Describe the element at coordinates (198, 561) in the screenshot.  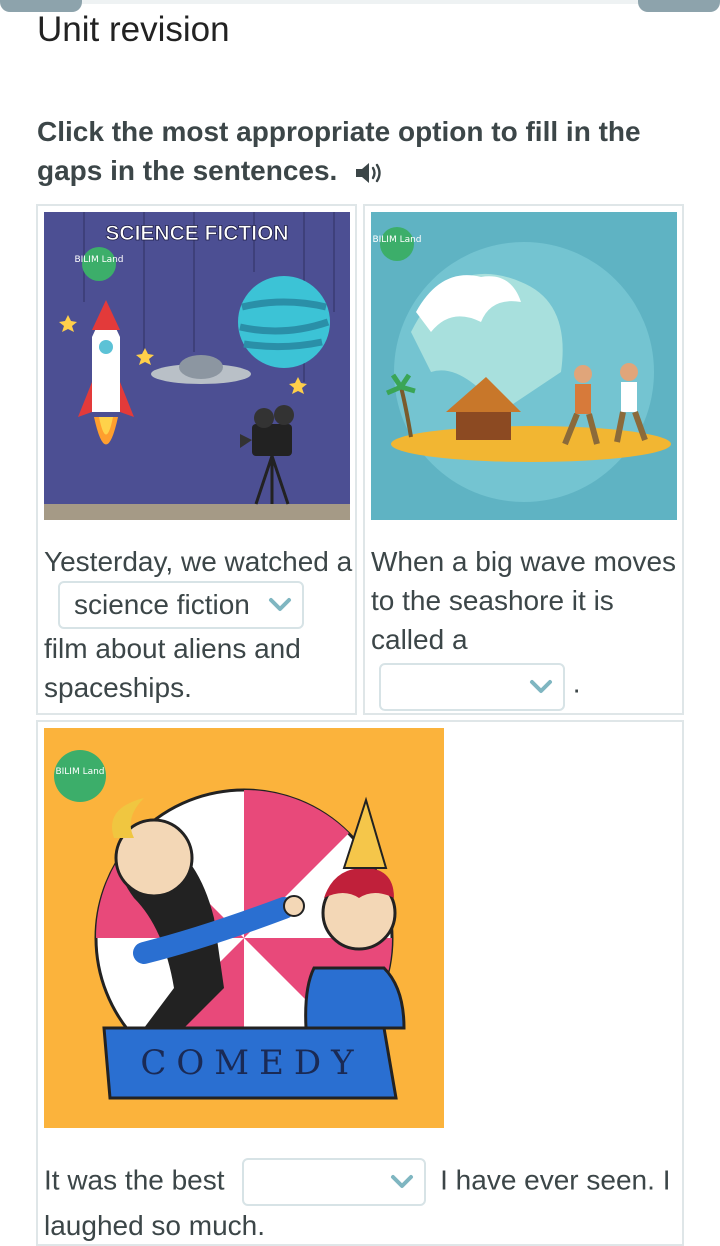
I see `sentence-1-before: Yesterday, we watched a` at that location.